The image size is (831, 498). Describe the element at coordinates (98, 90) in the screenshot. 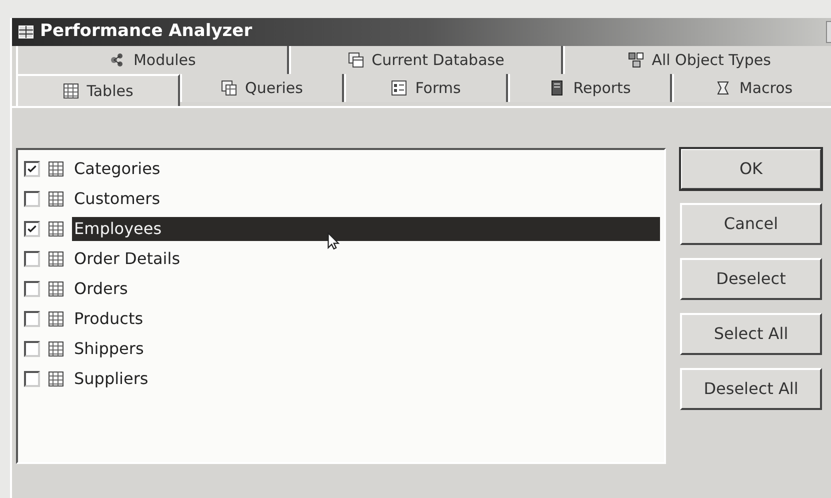

I see `tab: Tables` at that location.